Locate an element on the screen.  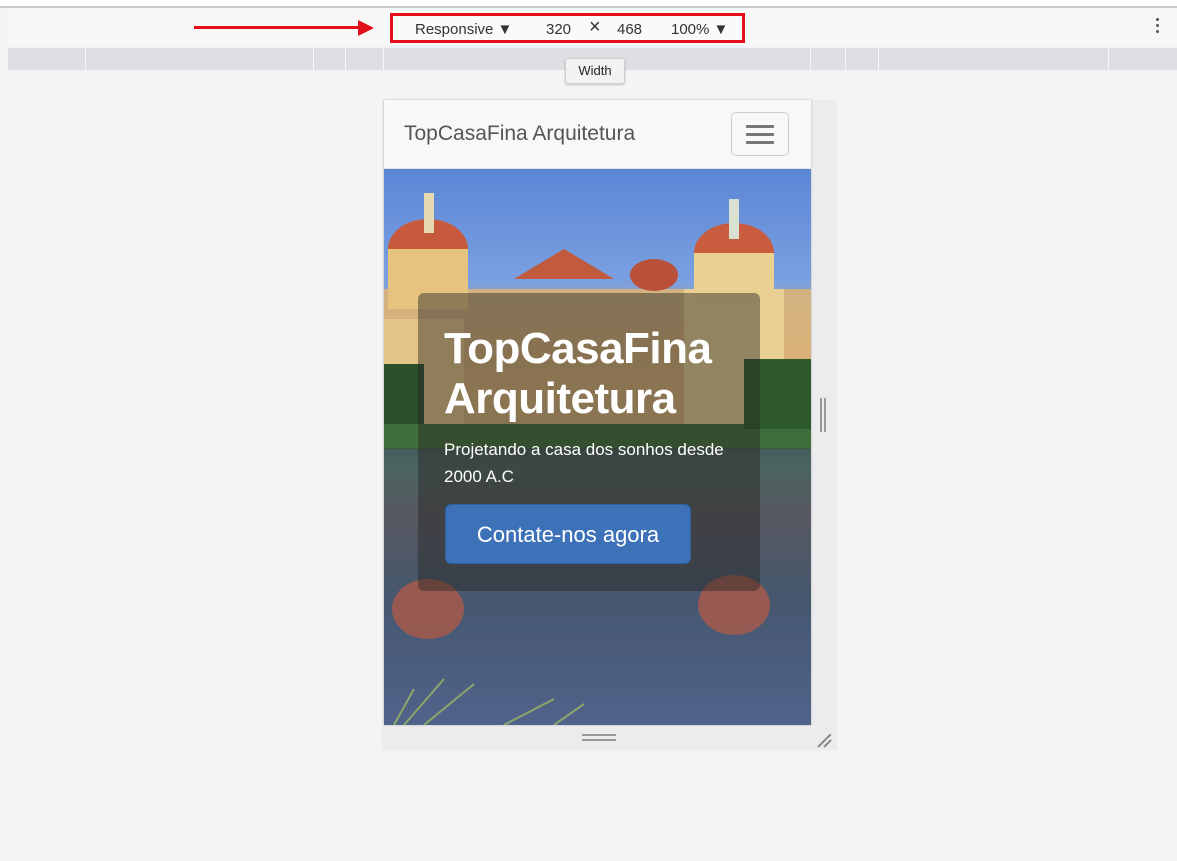
device-dimensions-highlight: Responsive ▼ 320 × 468 100% ▼ is located at coordinates (567, 28).